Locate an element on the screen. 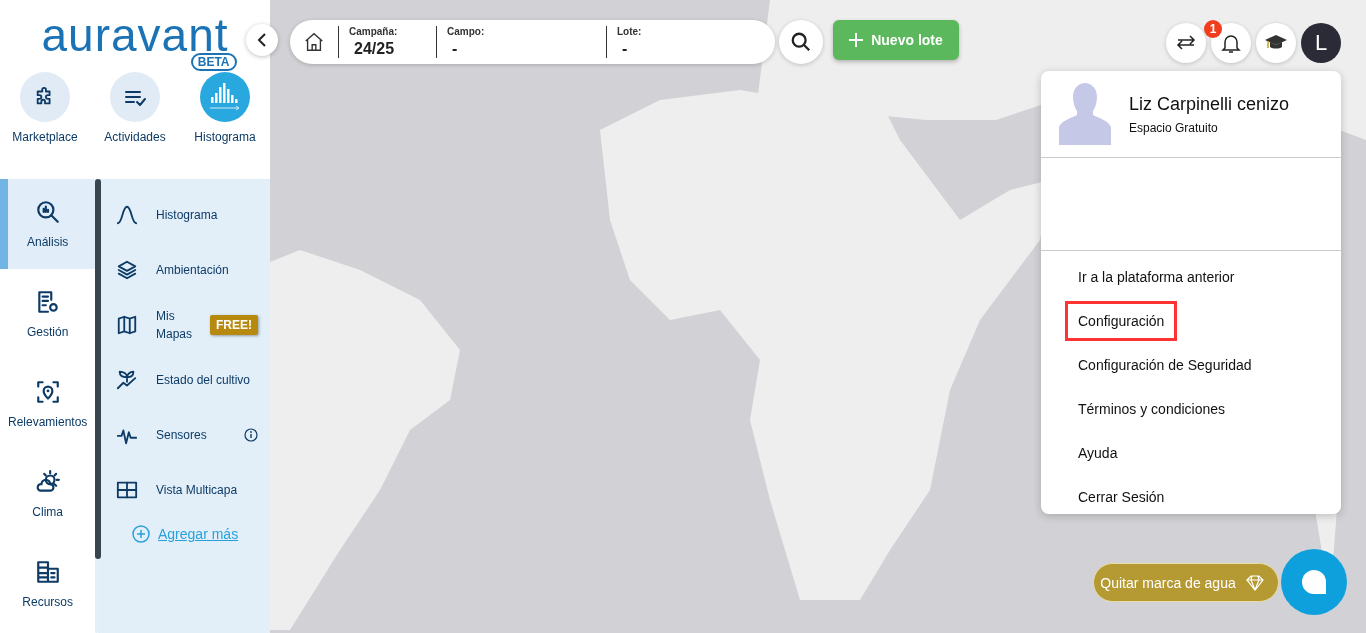  field-label: Campo: is located at coordinates (466, 31).